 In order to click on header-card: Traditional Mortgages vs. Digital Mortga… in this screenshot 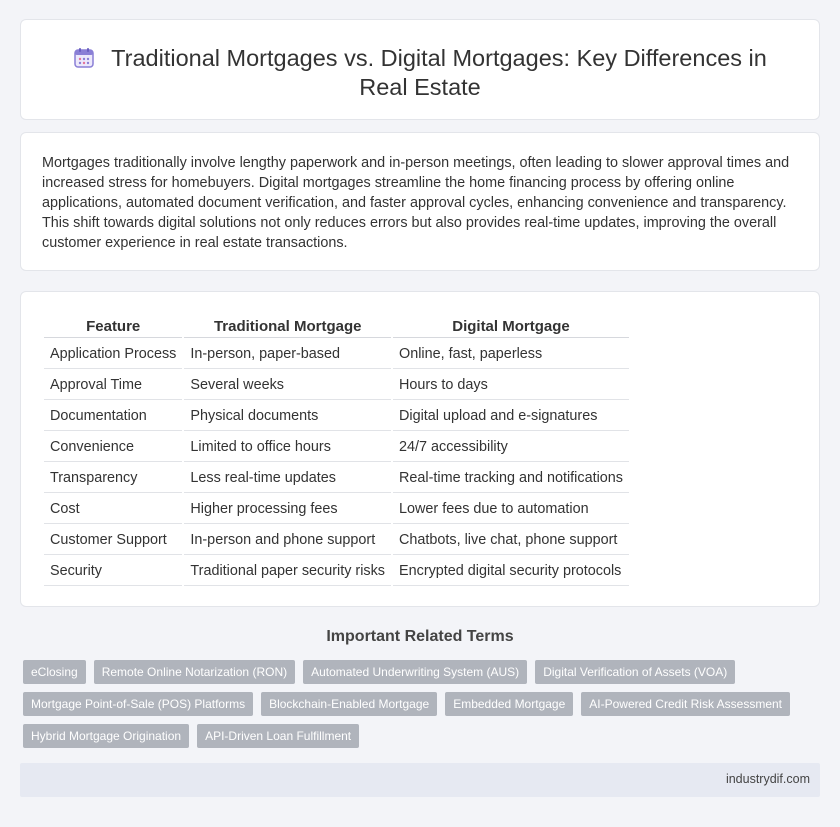, I will do `click(420, 69)`.